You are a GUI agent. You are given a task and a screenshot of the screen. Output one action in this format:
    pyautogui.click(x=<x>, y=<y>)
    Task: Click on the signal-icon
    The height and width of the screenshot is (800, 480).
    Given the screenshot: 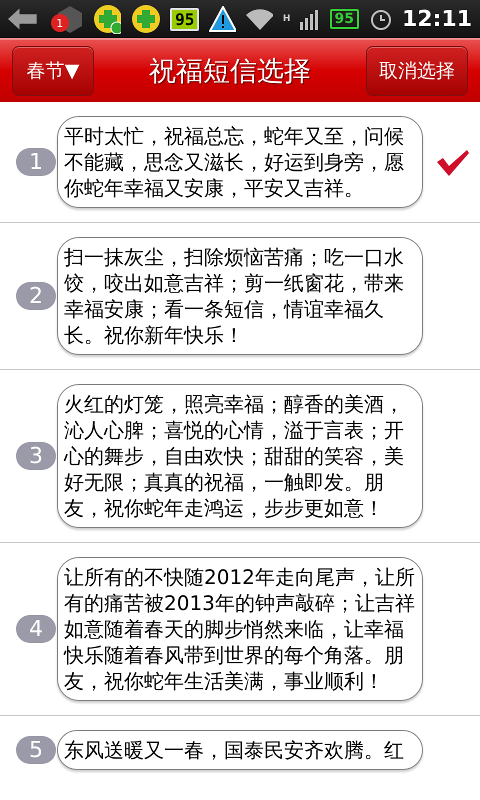 What is the action you would take?
    pyautogui.click(x=310, y=19)
    